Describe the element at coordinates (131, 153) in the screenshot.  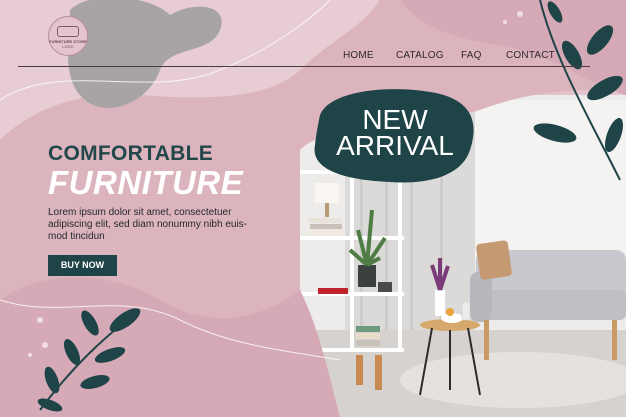
I see `hero-title-line1: COMFORTABLE` at that location.